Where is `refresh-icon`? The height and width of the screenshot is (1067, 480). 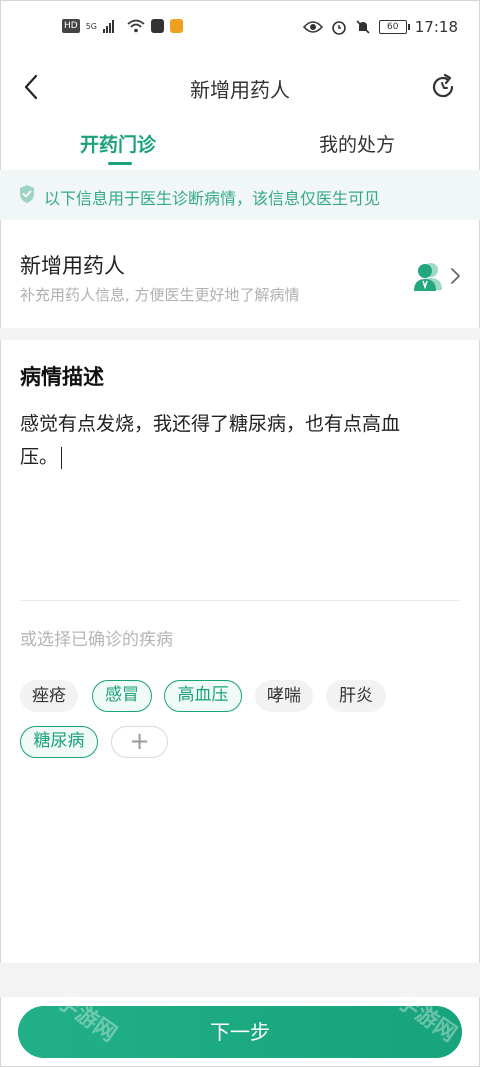 refresh-icon is located at coordinates (443, 87).